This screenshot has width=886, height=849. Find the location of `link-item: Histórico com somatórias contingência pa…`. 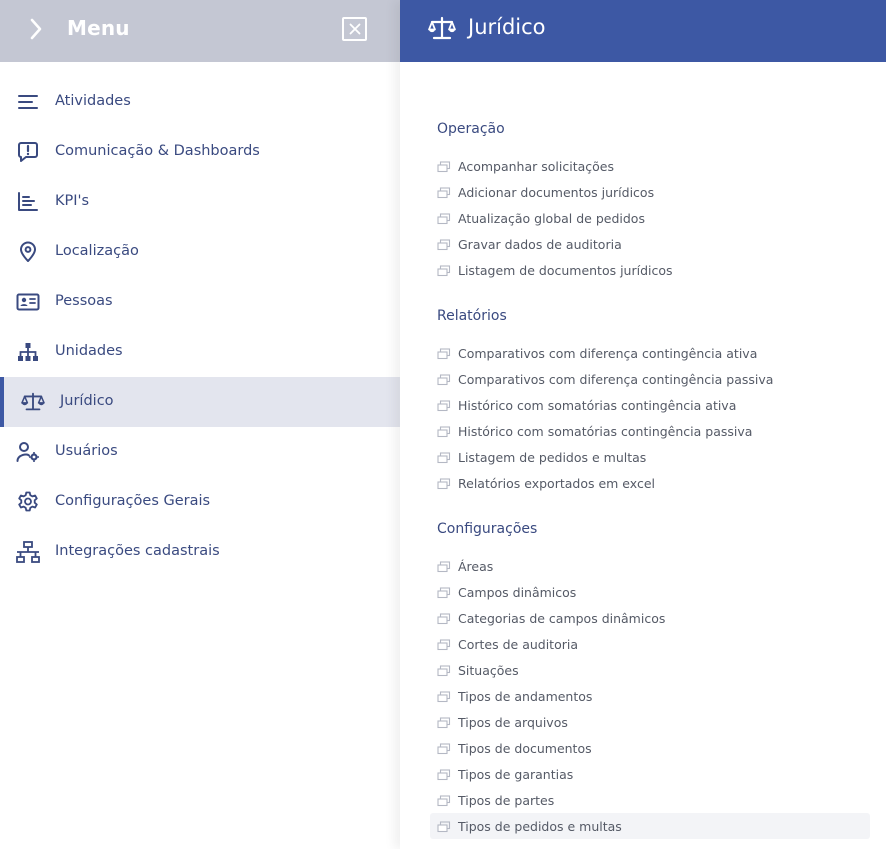

link-item: Histórico com somatórias contingência pa… is located at coordinates (650, 431).